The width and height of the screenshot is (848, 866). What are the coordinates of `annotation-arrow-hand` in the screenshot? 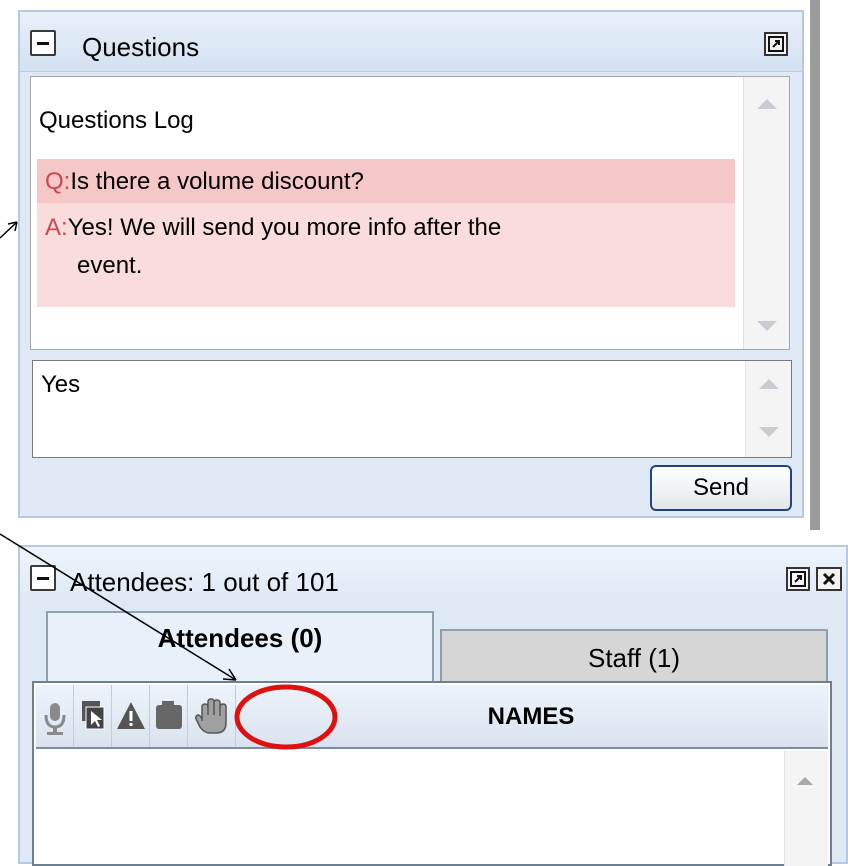 It's located at (118, 607).